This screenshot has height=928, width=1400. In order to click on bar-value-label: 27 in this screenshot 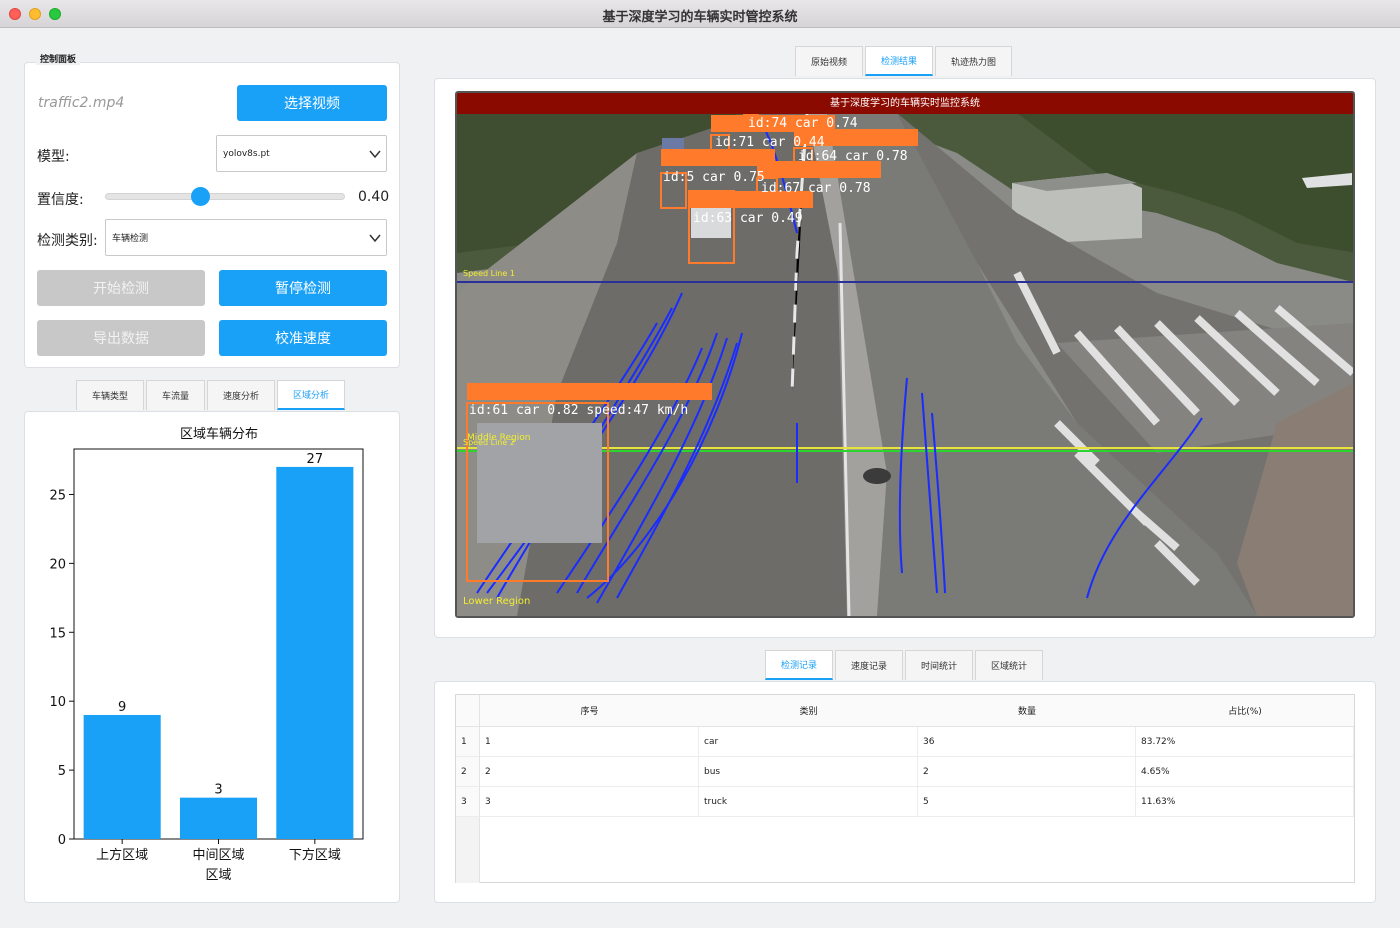, I will do `click(315, 459)`.